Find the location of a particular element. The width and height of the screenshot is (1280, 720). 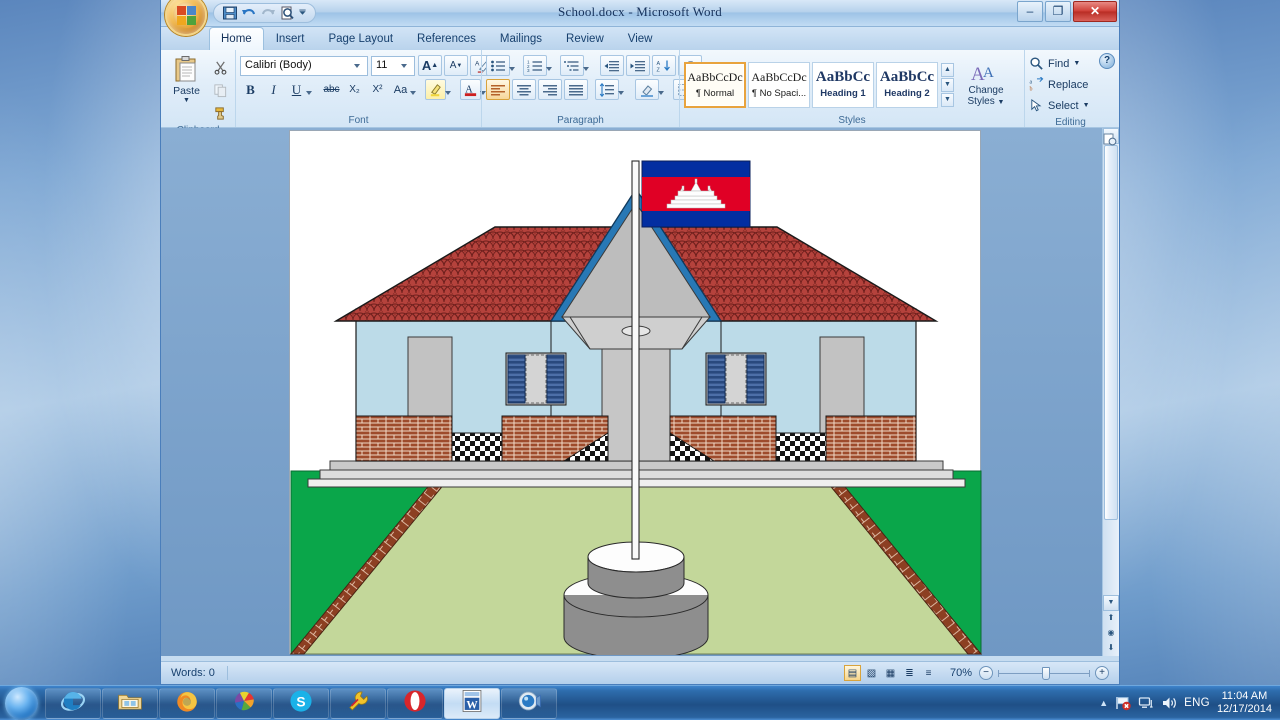

decrease-indent-icon is located at coordinates (612, 65).